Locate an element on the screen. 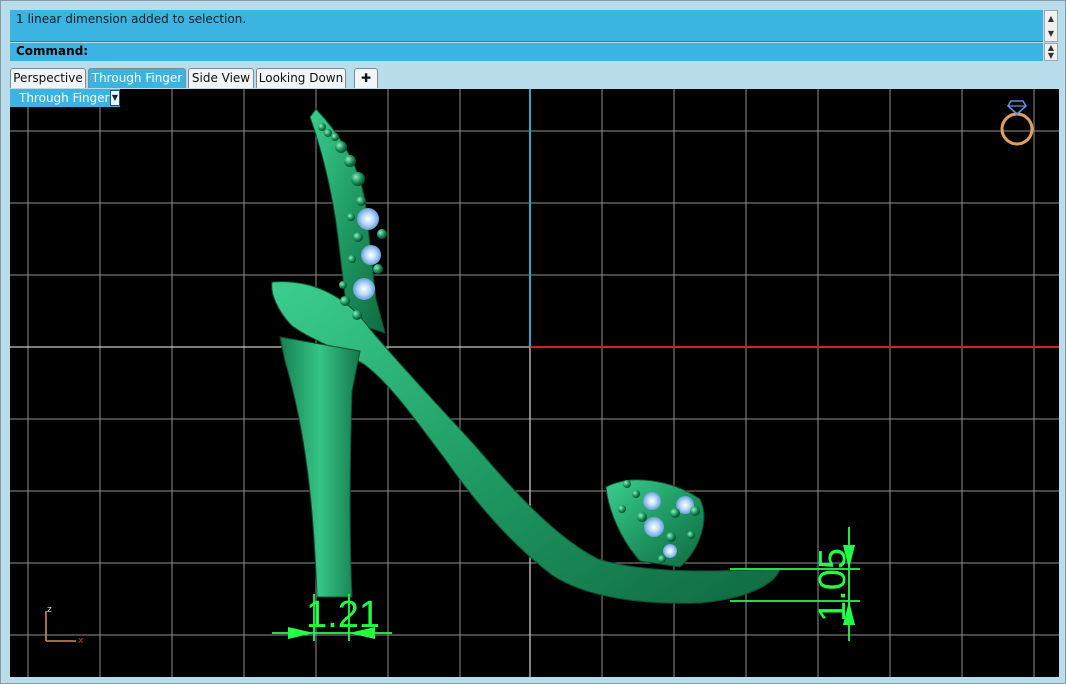 Image resolution: width=1066 pixels, height=684 pixels. dimension-value-horizontal: 1.21 is located at coordinates (343, 615).